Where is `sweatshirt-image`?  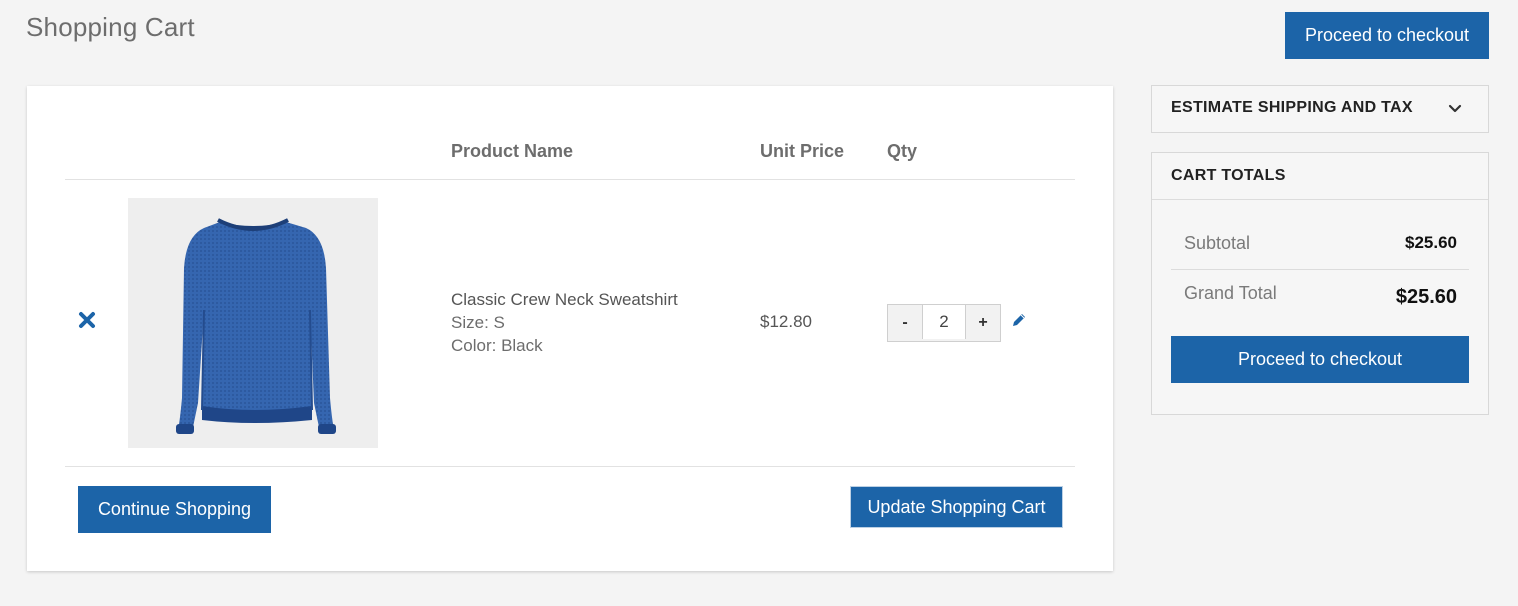 sweatshirt-image is located at coordinates (256, 326).